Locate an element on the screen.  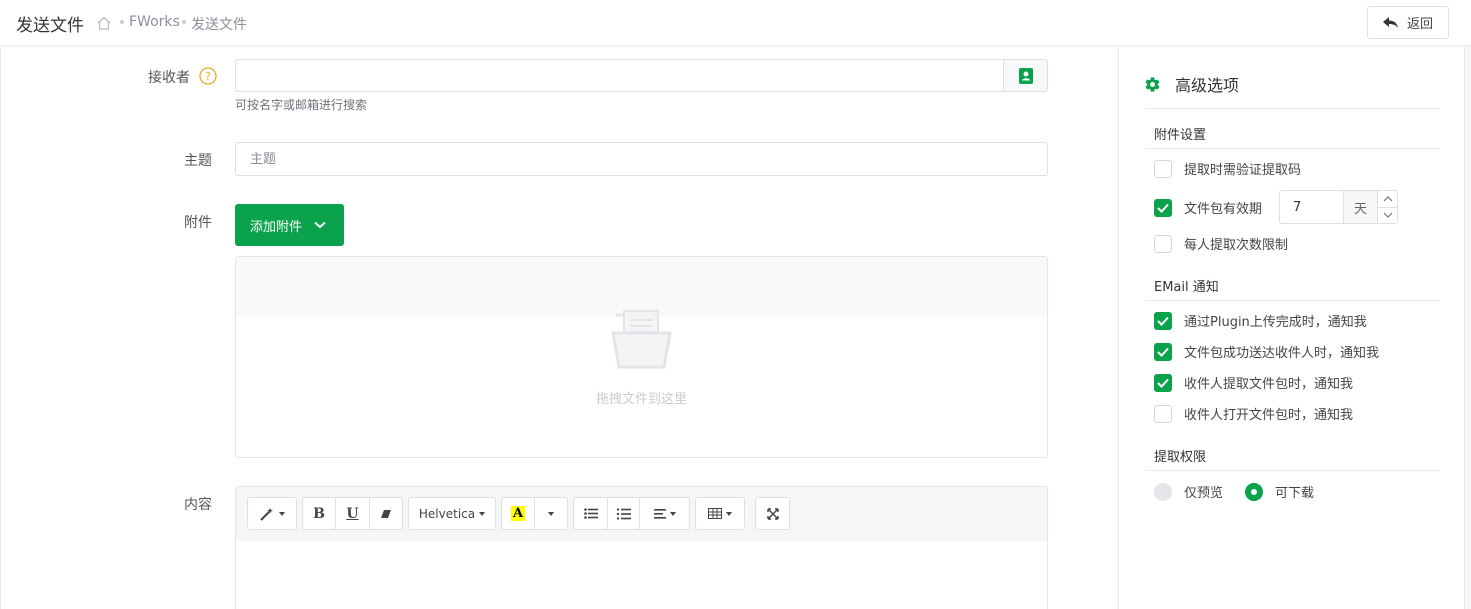
drop-zone-text: 拖拽文件到这里 is located at coordinates (641, 399).